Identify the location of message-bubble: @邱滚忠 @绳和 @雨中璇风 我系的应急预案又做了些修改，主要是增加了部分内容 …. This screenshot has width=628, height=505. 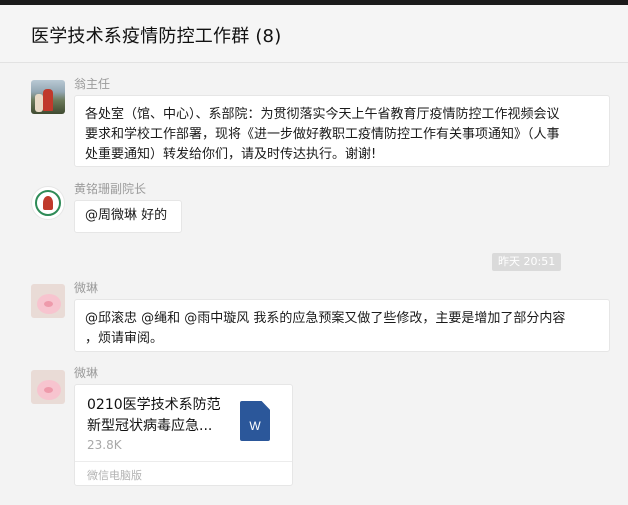
(342, 325).